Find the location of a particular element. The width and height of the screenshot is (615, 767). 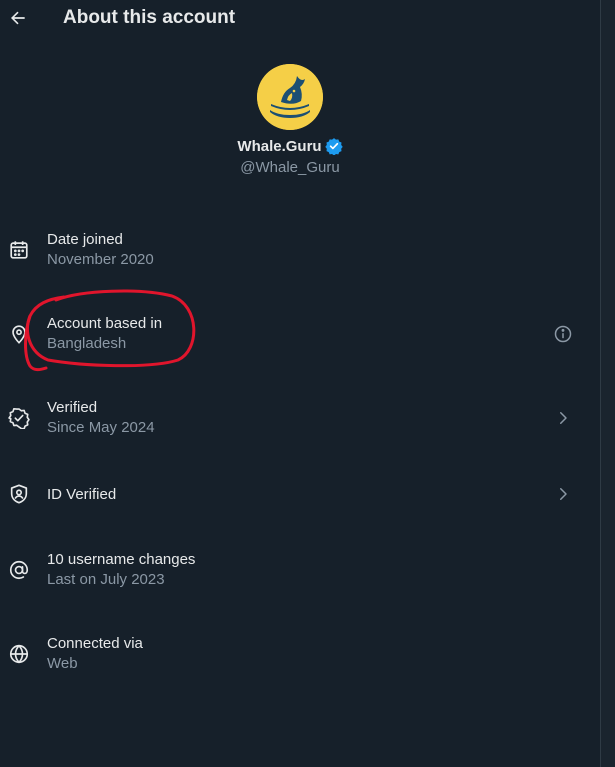

detail-row-account-based-in: Account based in Bangladesh is located at coordinates (300, 334).